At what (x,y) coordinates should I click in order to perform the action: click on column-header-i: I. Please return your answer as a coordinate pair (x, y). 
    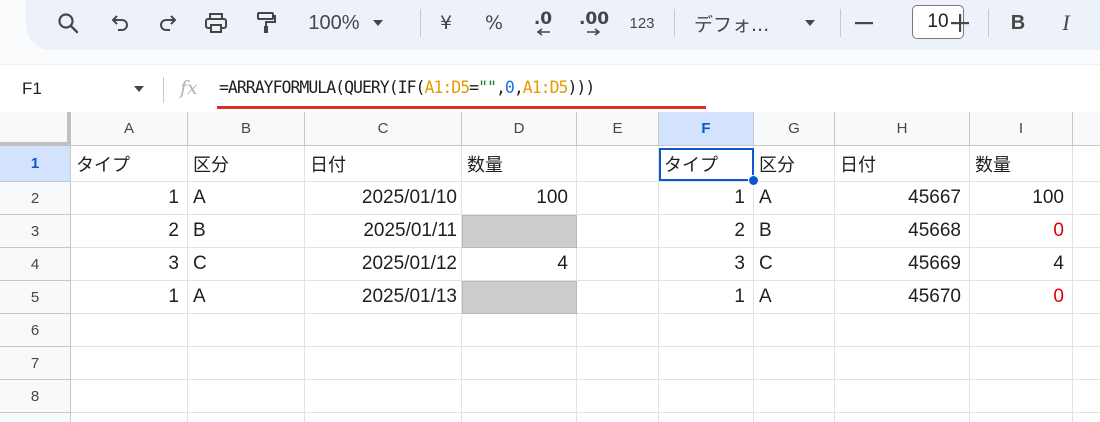
    Looking at the image, I should click on (1021, 129).